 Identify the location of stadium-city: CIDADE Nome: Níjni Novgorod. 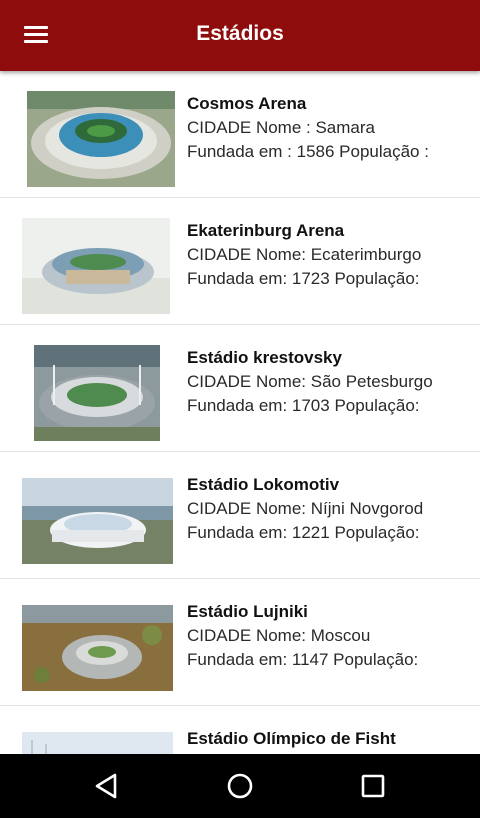
(305, 508).